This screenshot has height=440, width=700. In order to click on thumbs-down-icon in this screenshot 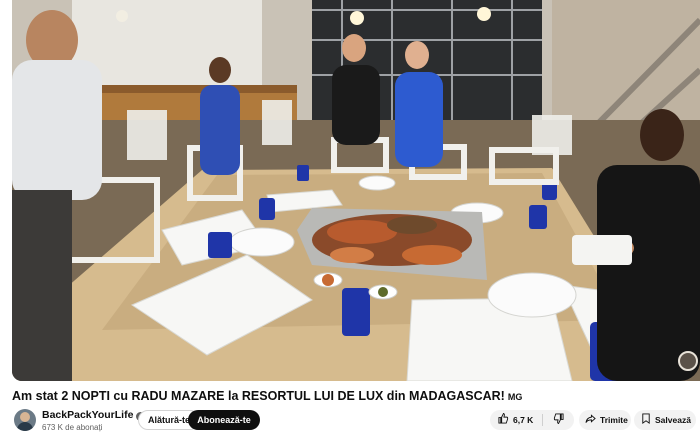, I will do `click(558, 420)`.